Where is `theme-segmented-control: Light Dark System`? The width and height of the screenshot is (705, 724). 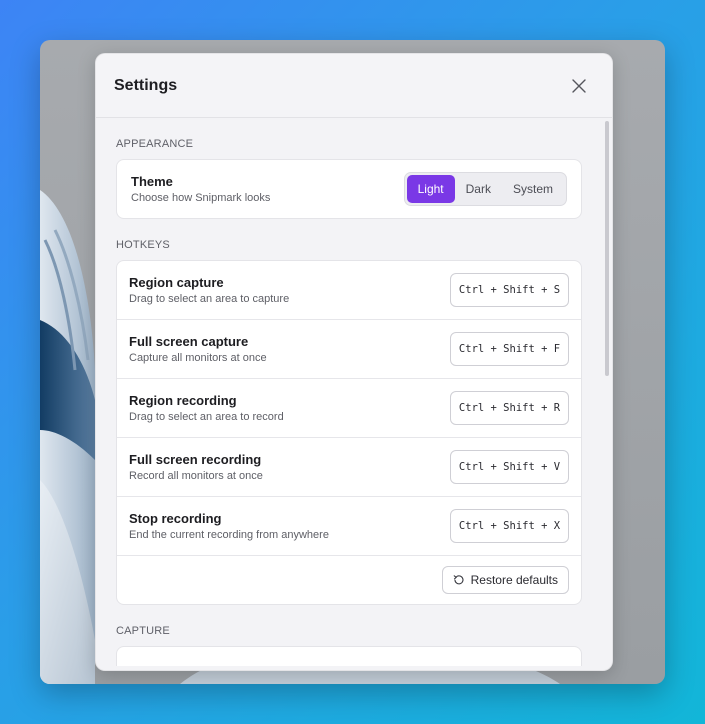 theme-segmented-control: Light Dark System is located at coordinates (485, 189).